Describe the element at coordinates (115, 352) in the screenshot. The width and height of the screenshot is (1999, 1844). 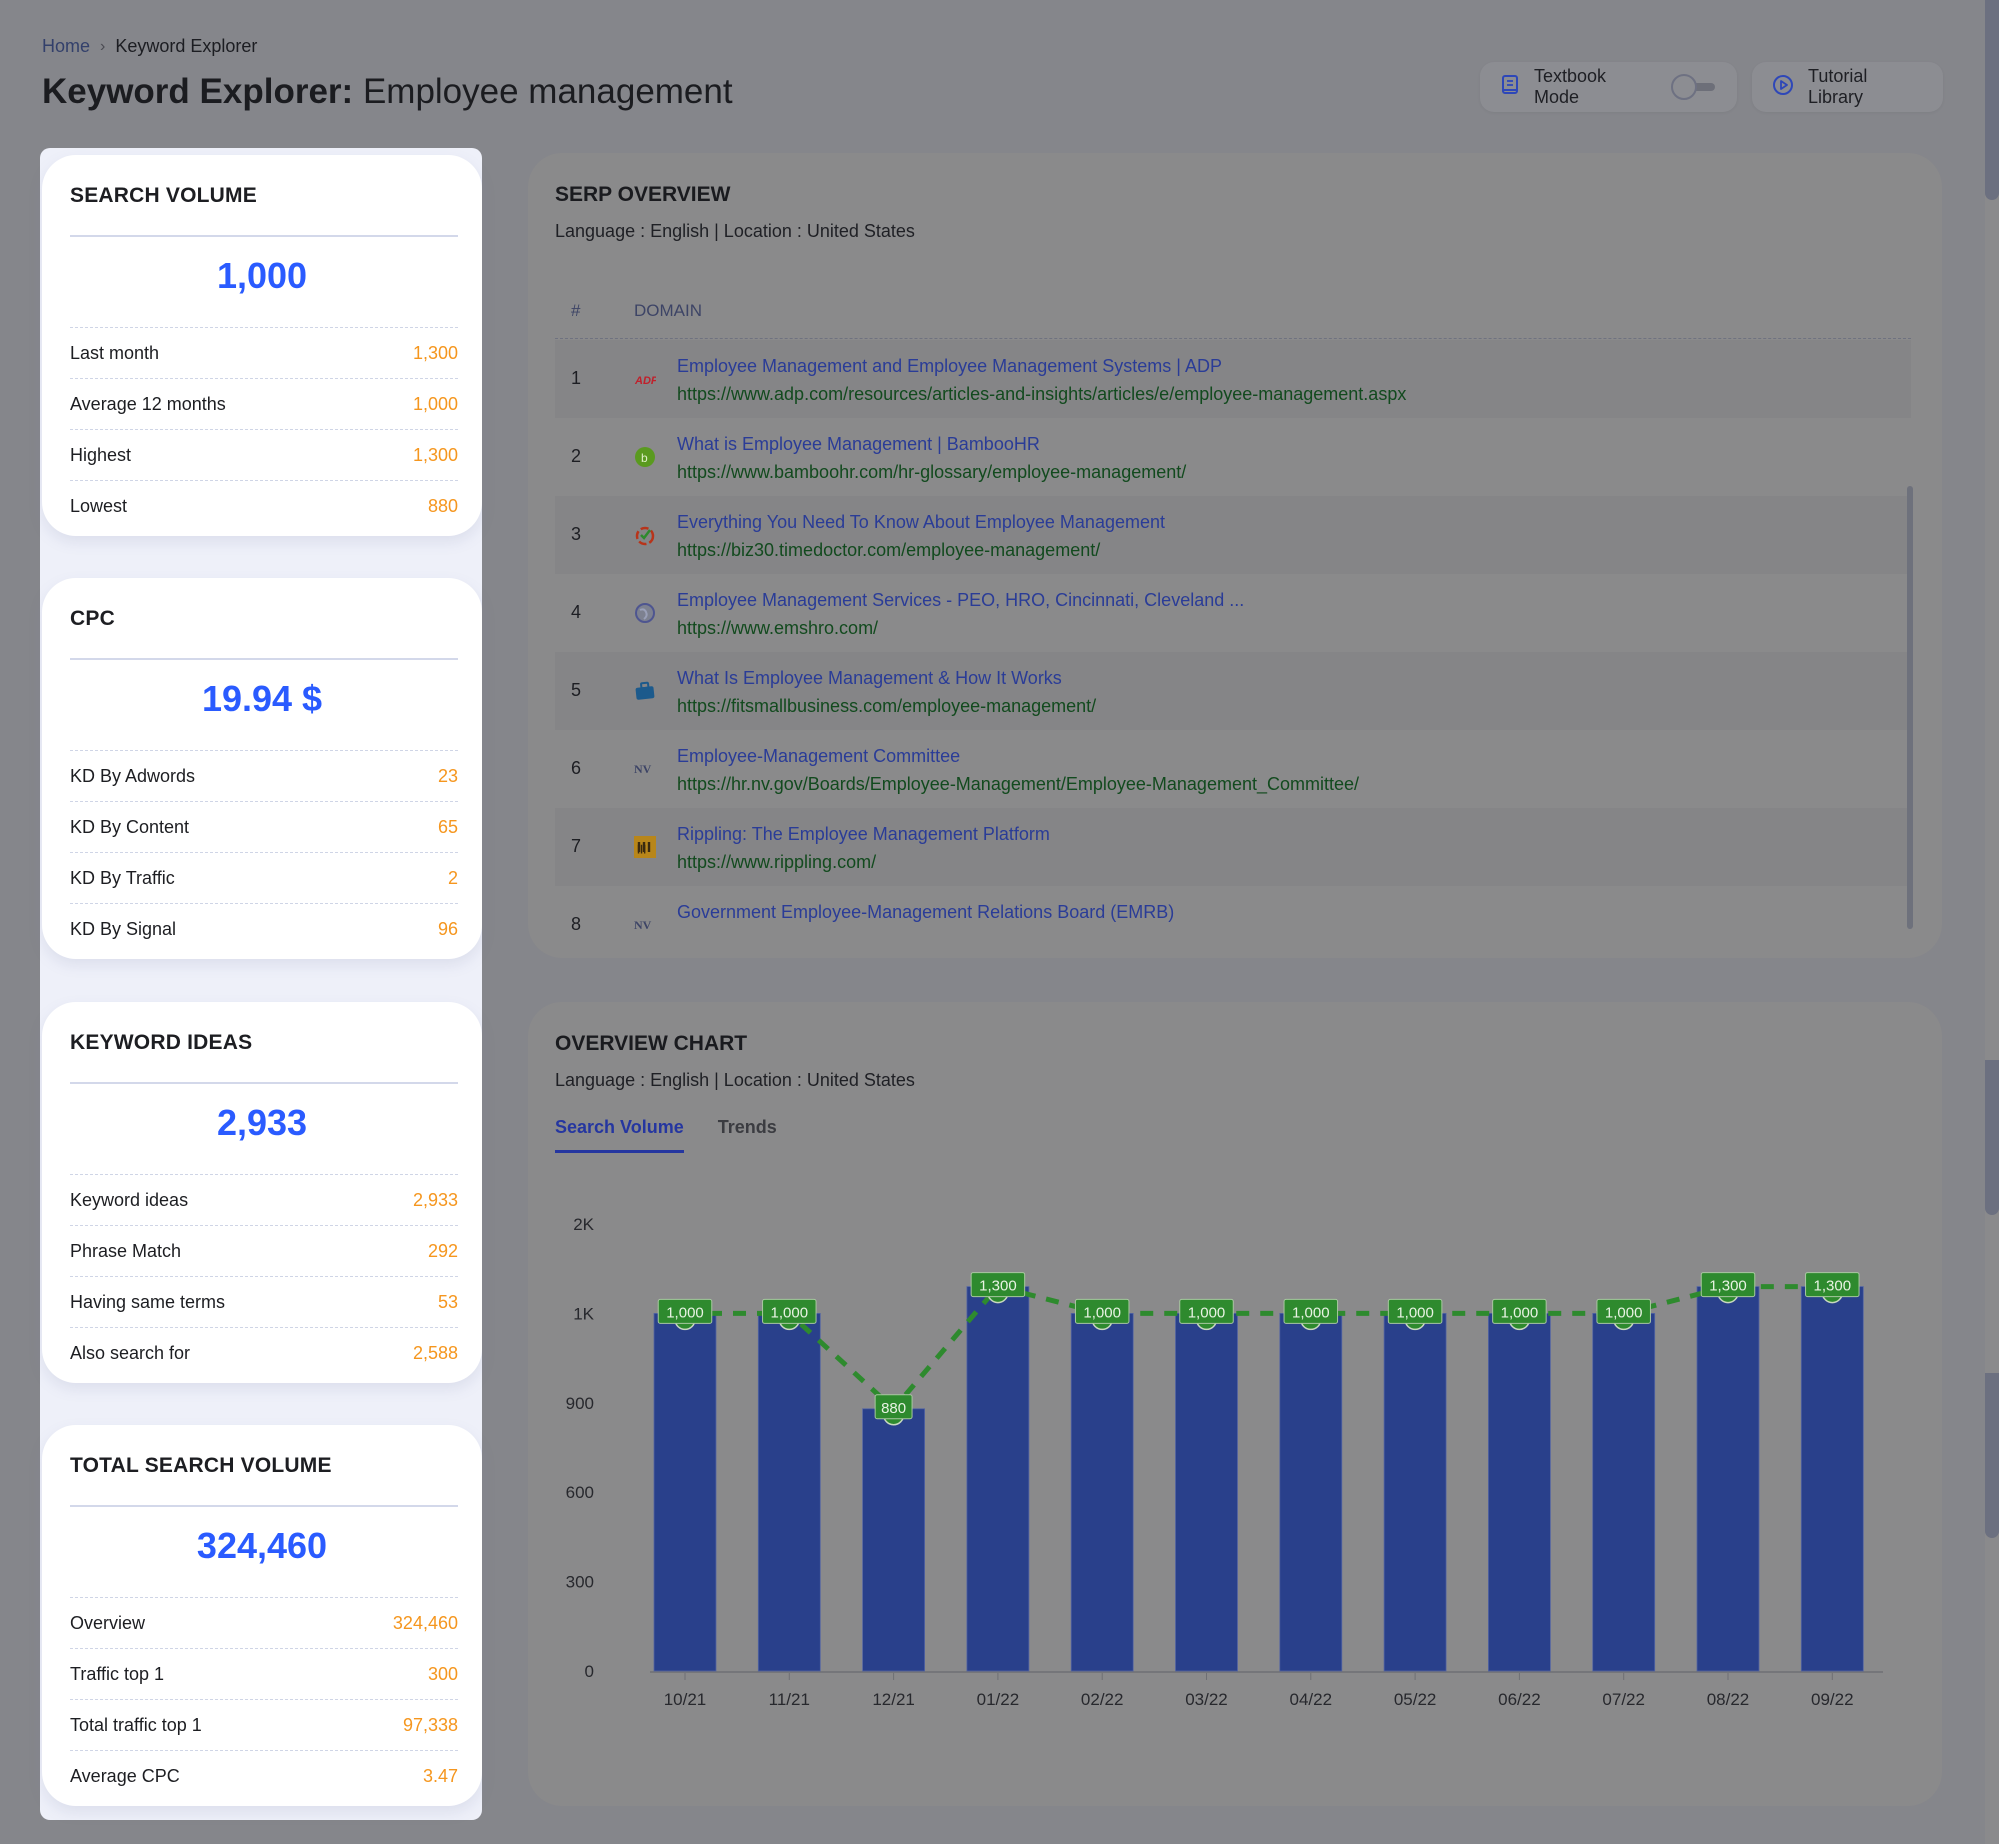
I see `stat-label: Last month` at that location.